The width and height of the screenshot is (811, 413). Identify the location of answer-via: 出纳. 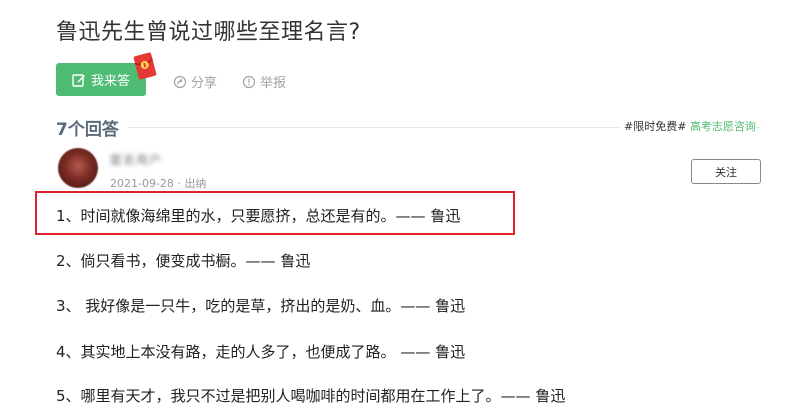
(195, 183).